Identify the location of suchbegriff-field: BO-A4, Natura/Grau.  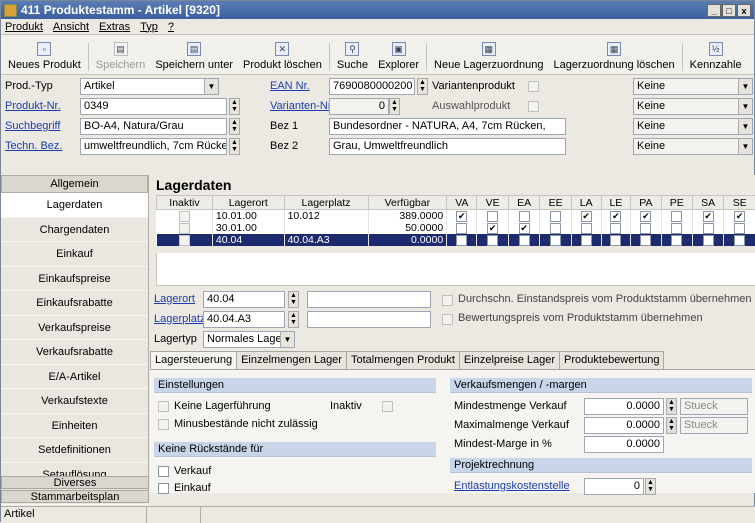
(153, 126).